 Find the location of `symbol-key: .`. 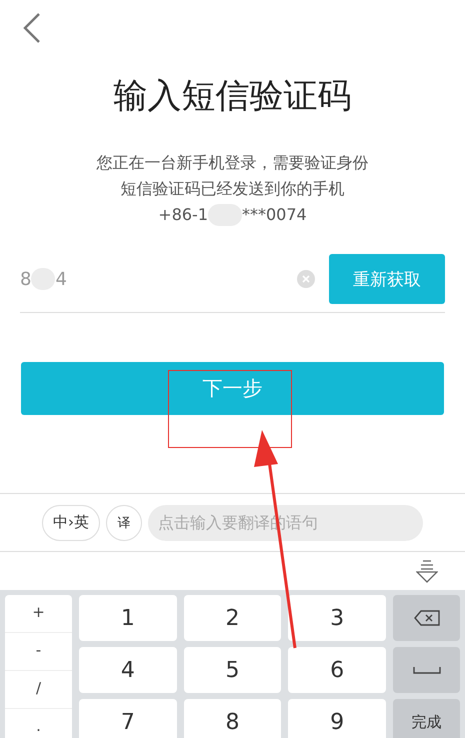

symbol-key: . is located at coordinates (38, 723).